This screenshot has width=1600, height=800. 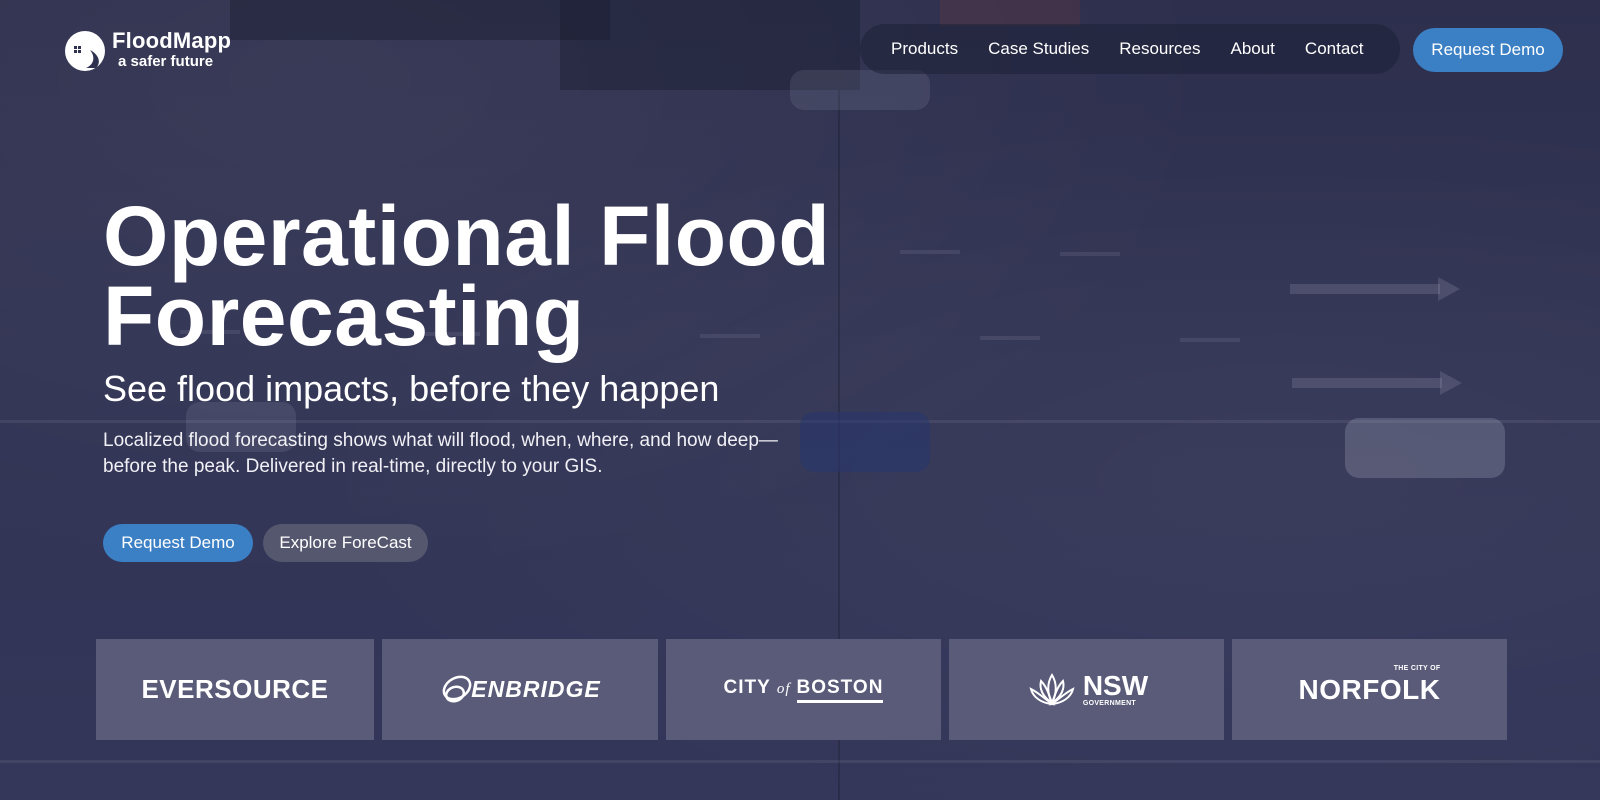 I want to click on enbridge-wordmark: ENBRIDGE, so click(x=536, y=689).